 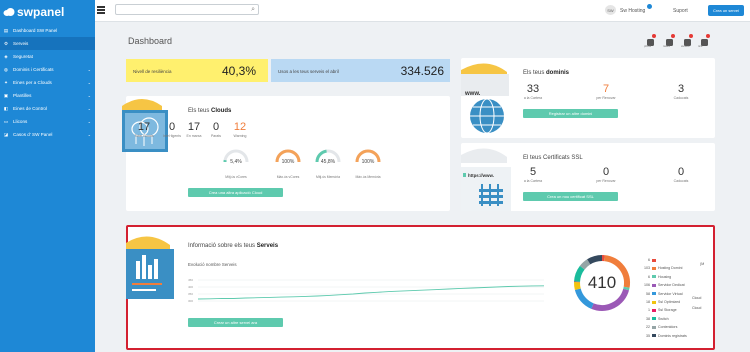 I want to click on legend-item: 38 Switch, so click(x=653, y=319).